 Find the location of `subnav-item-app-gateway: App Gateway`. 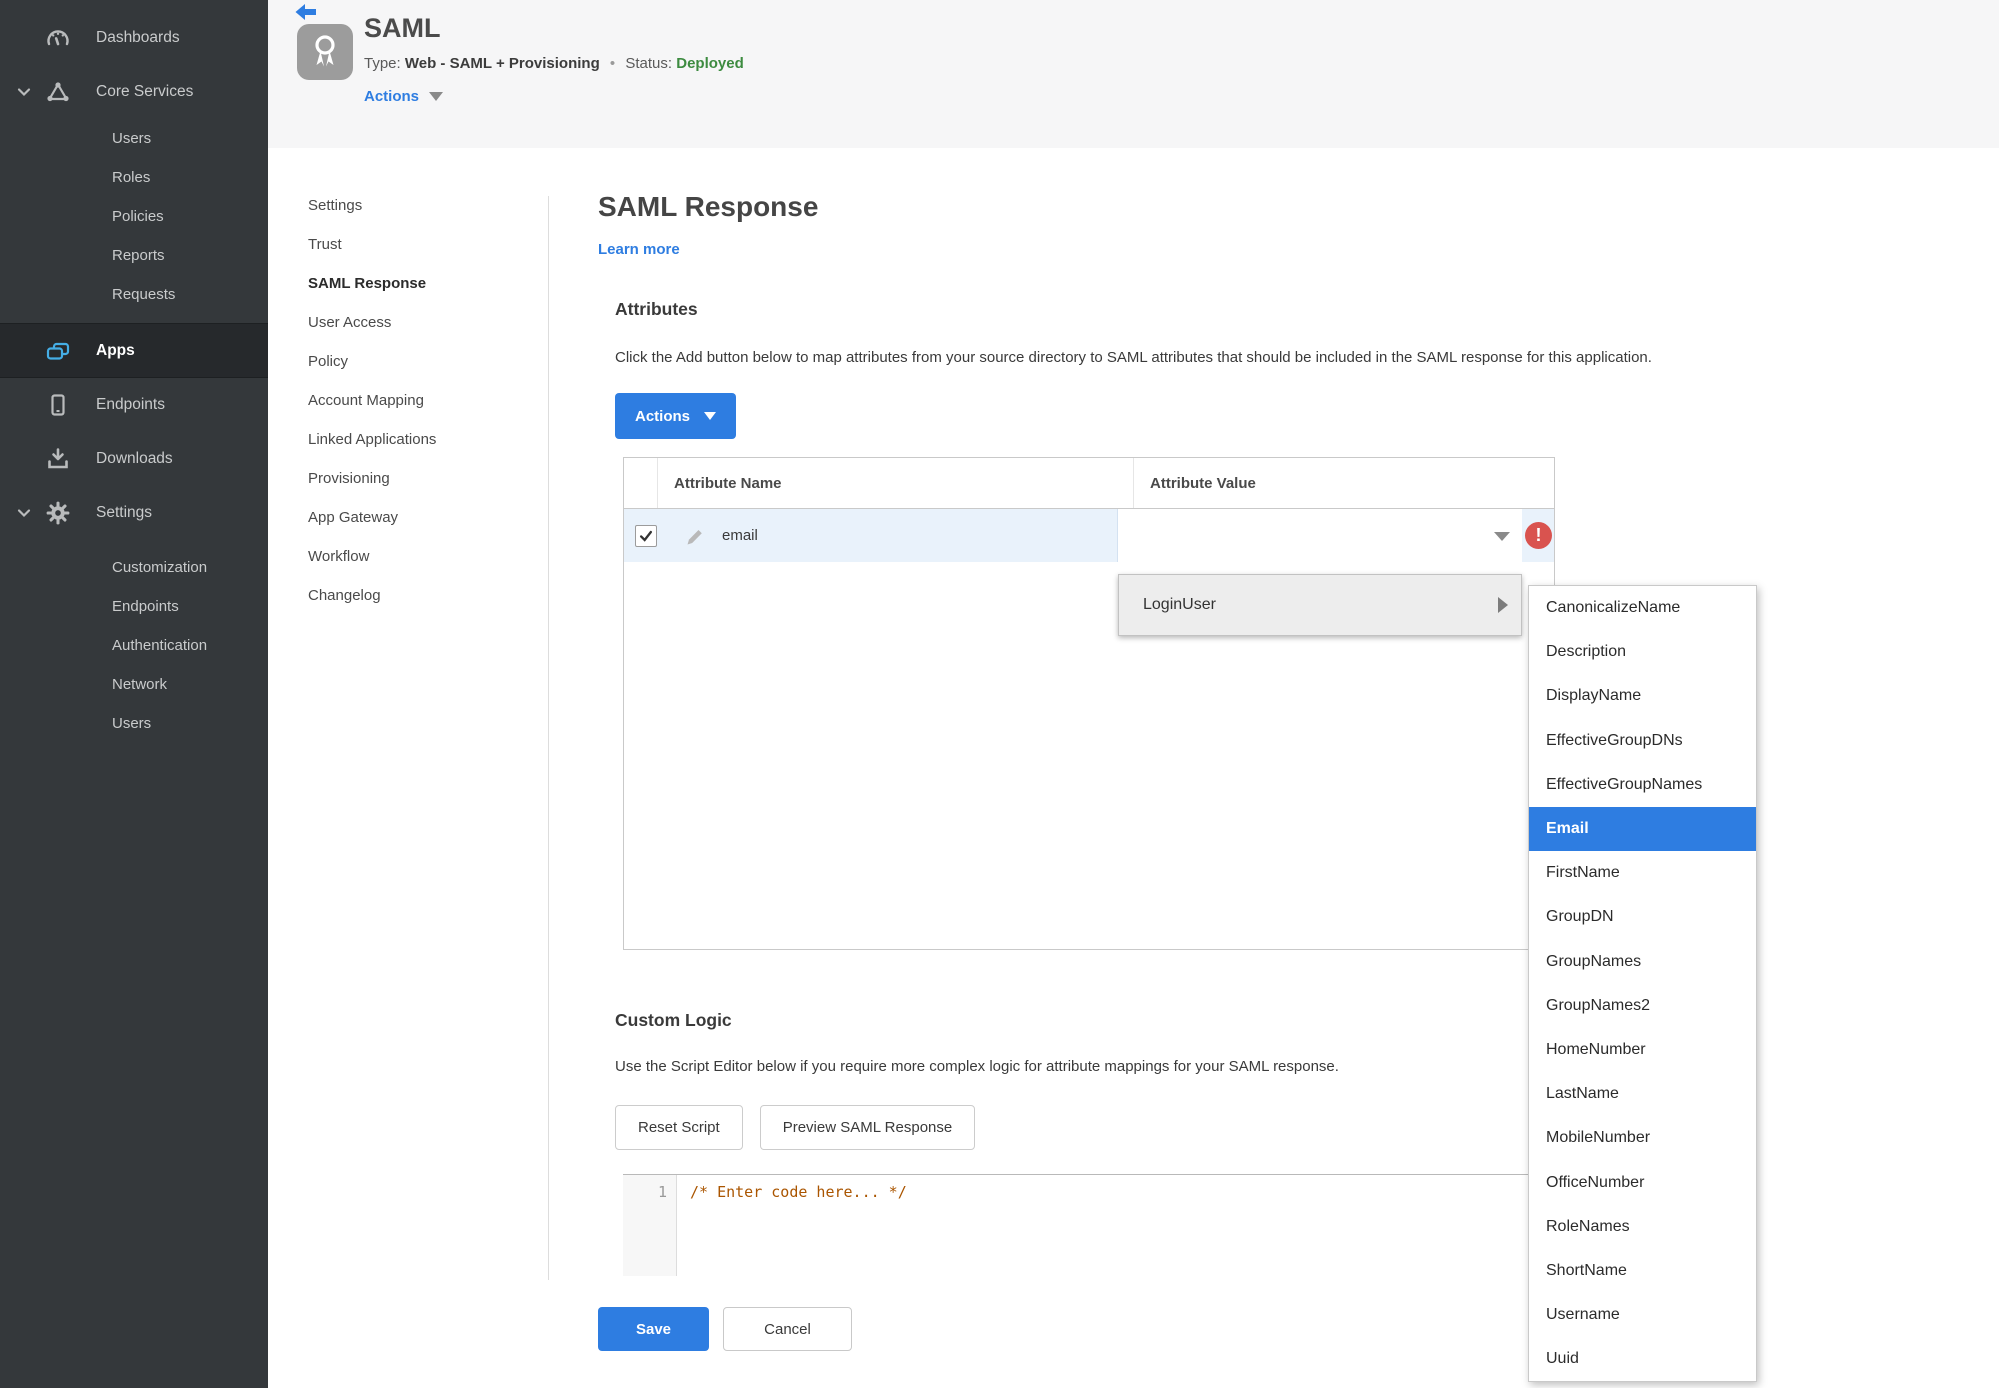

subnav-item-app-gateway: App Gateway is located at coordinates (420, 517).